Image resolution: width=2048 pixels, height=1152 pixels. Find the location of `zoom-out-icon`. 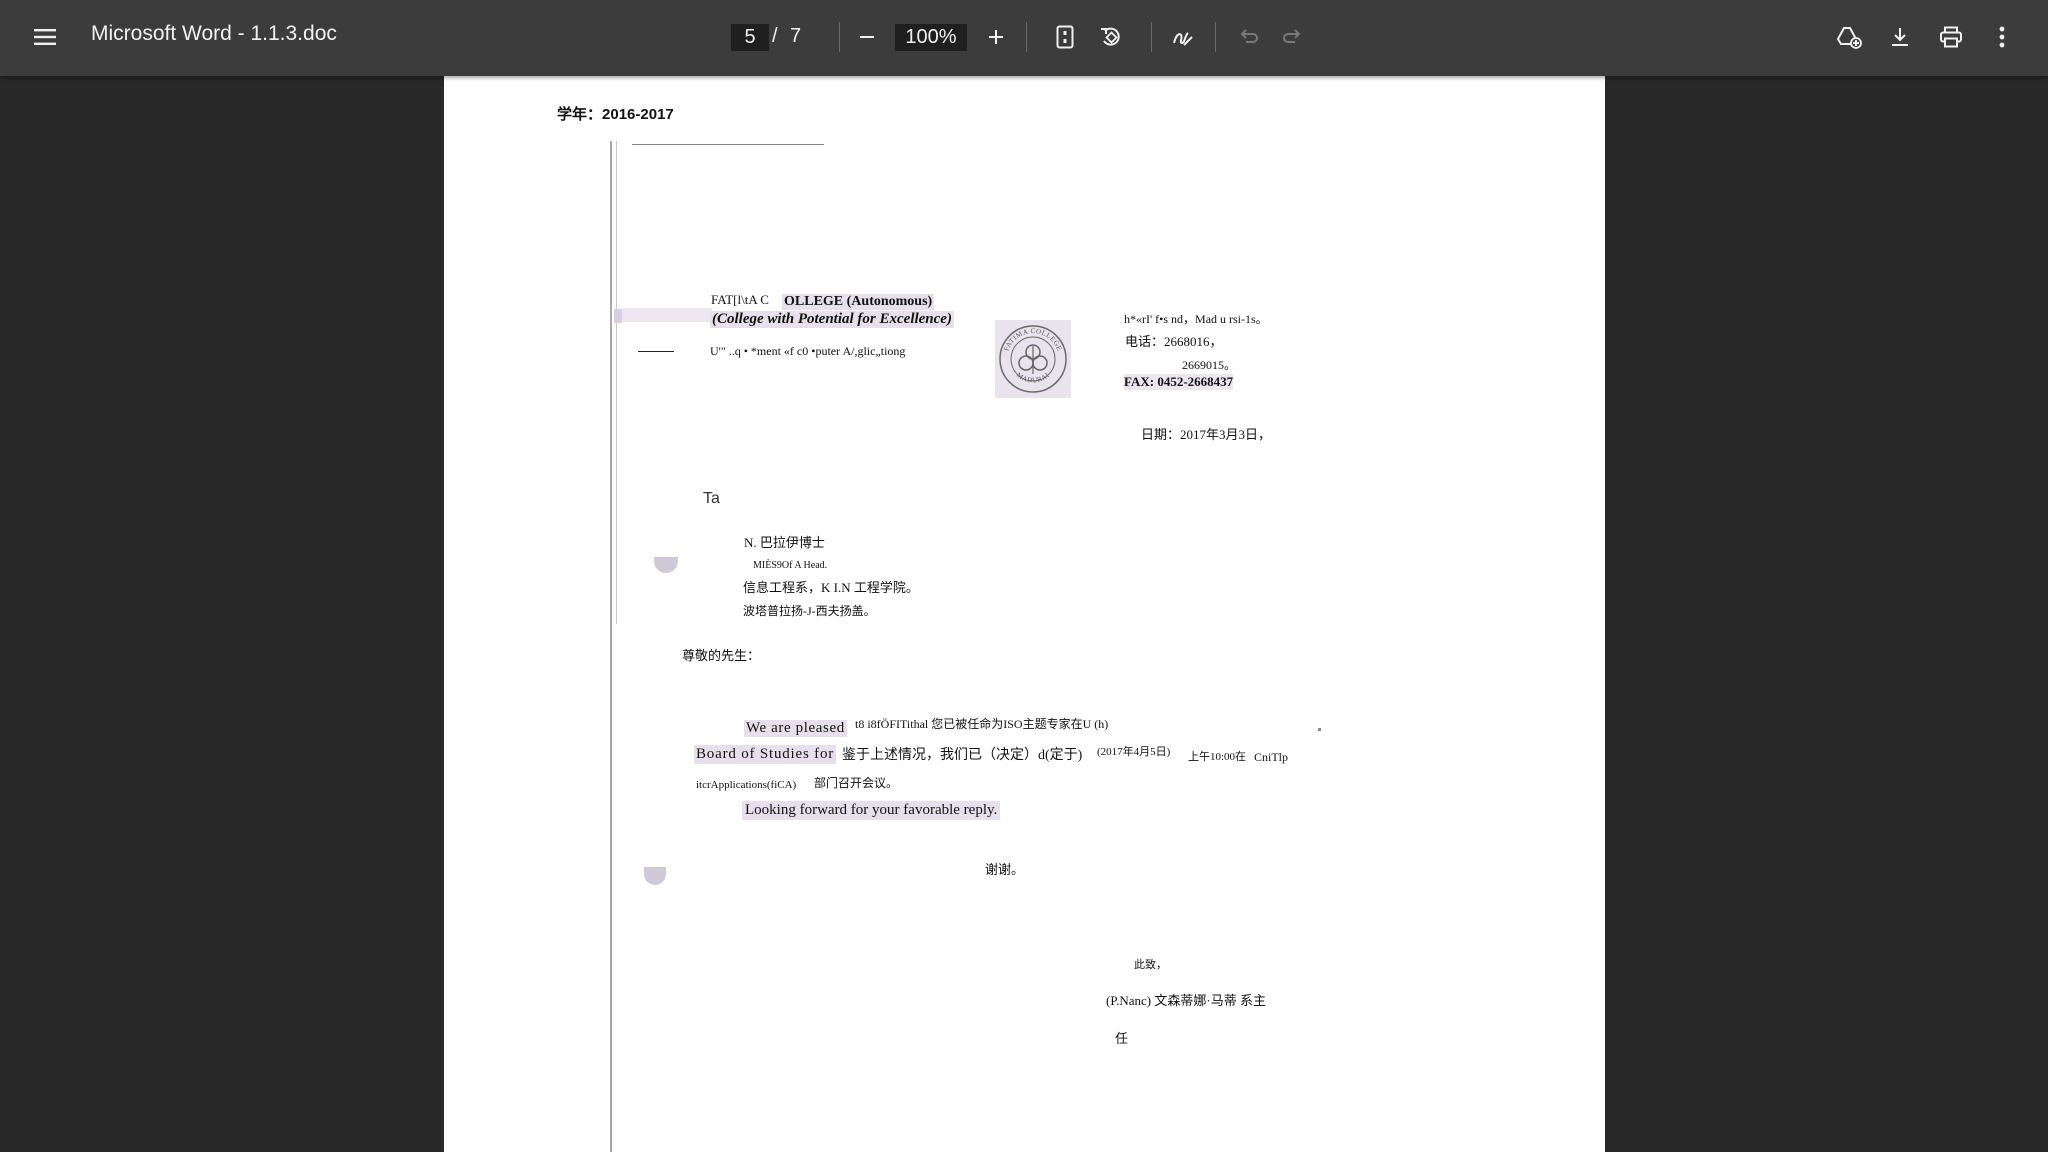

zoom-out-icon is located at coordinates (867, 37).